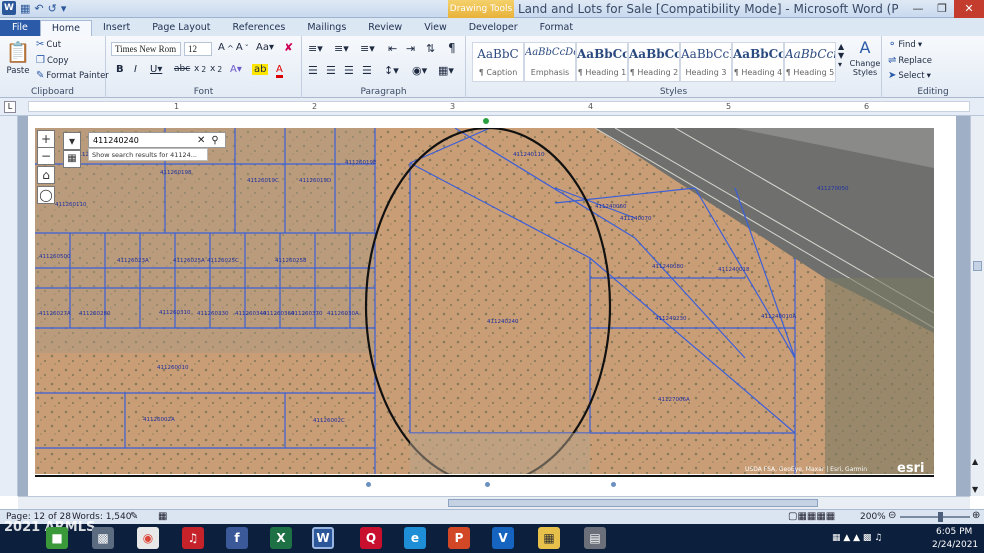 The image size is (984, 553). I want to click on layers-icon: ▦, so click(72, 159).